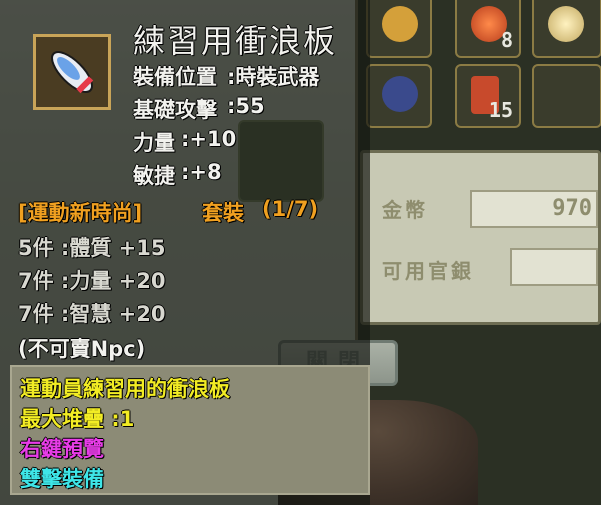 The width and height of the screenshot is (601, 505). I want to click on double-click-equip: 雙擊裝備, so click(62, 479).